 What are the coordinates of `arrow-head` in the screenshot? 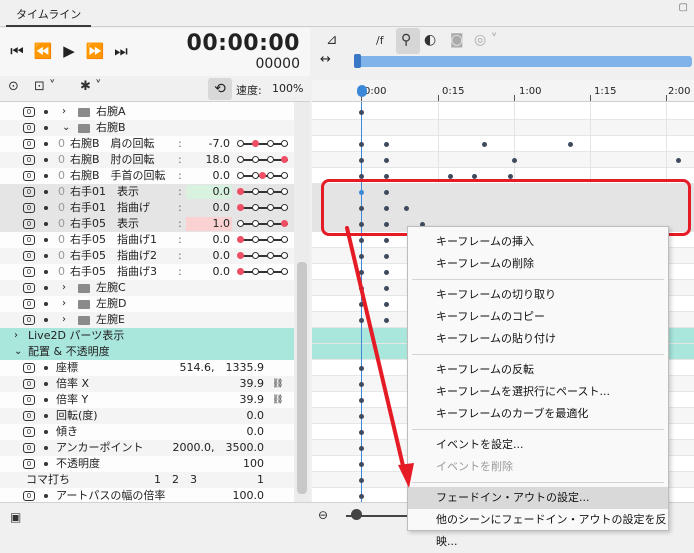 It's located at (406, 475).